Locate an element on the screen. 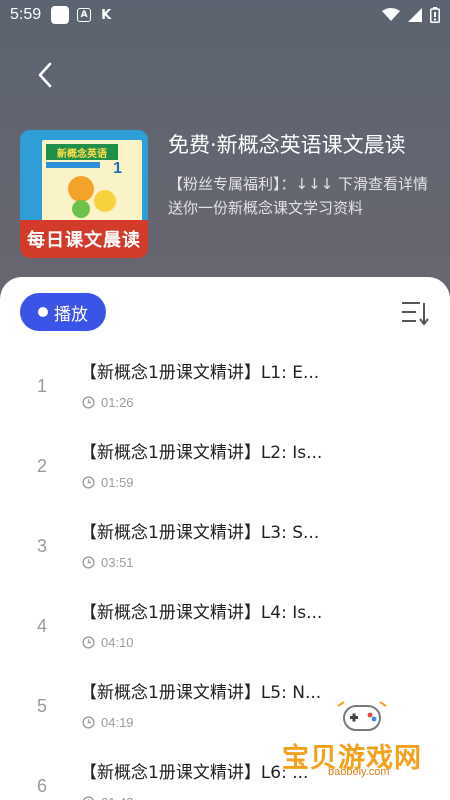 Image resolution: width=450 pixels, height=800 pixels. track-number: 3 is located at coordinates (41, 545).